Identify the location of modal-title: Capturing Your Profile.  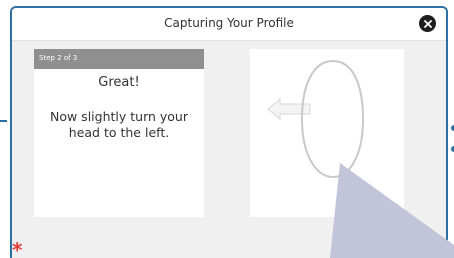
(229, 23).